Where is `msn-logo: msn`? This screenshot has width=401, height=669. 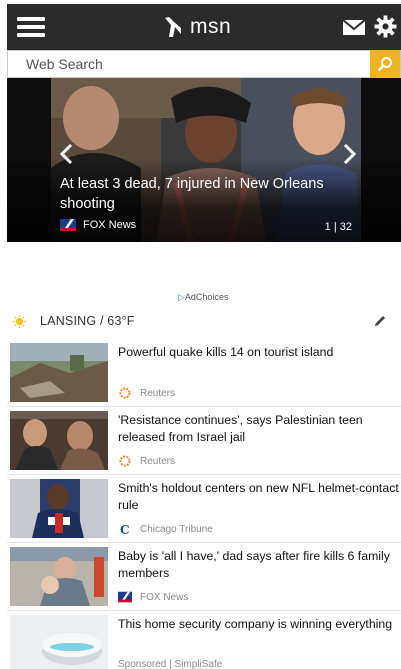 msn-logo: msn is located at coordinates (196, 27).